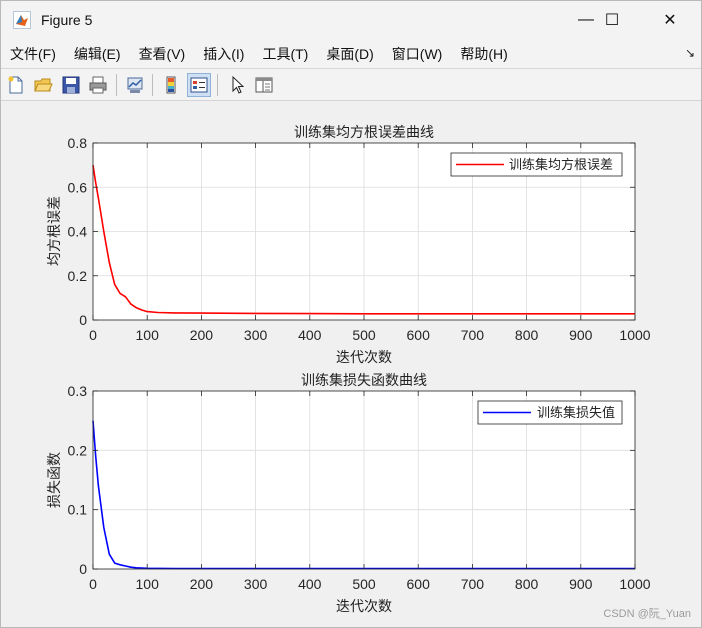 The height and width of the screenshot is (628, 702). What do you see at coordinates (576, 413) in the screenshot?
I see `legend-label: 训练集损失值` at bounding box center [576, 413].